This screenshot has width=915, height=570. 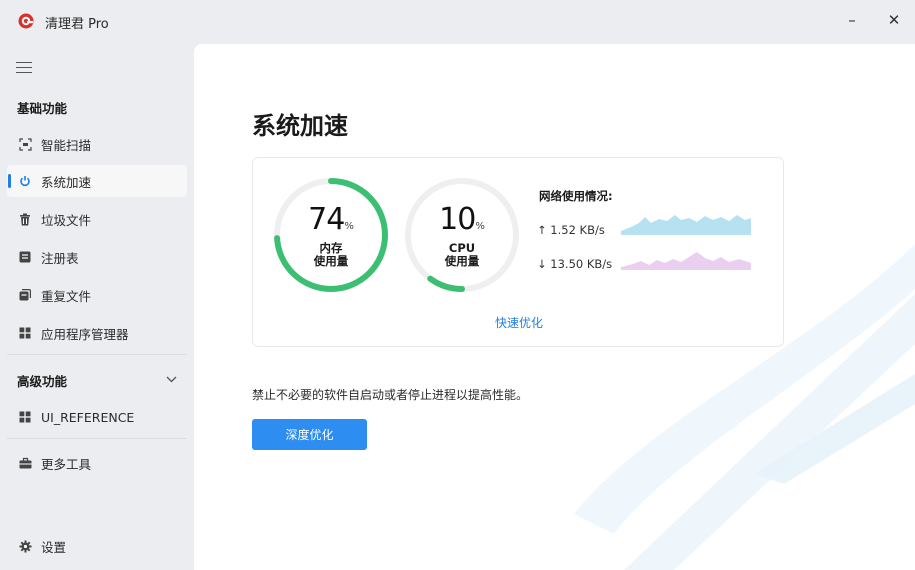 I want to click on scan-icon, so click(x=25, y=144).